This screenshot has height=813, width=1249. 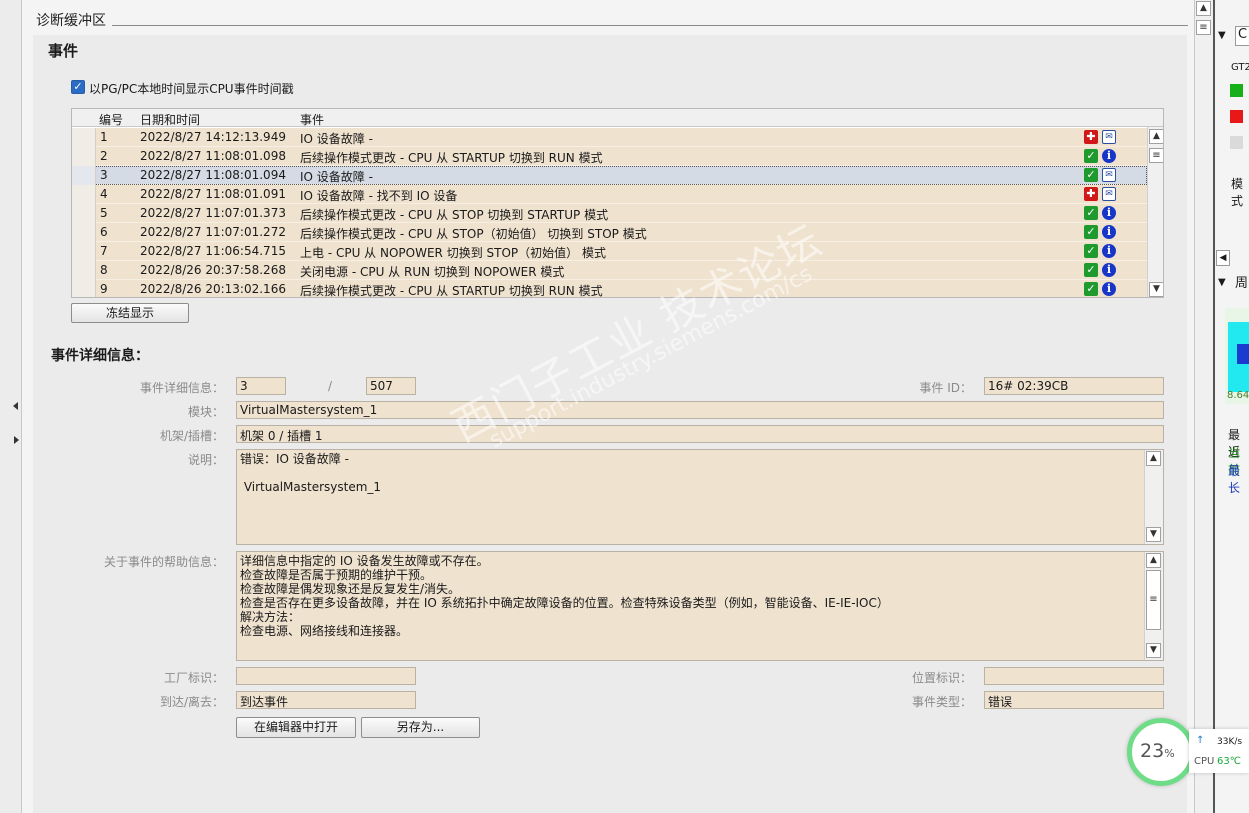 What do you see at coordinates (700, 434) in the screenshot?
I see `rack-slot-field: 机架 0 / 插槽 1` at bounding box center [700, 434].